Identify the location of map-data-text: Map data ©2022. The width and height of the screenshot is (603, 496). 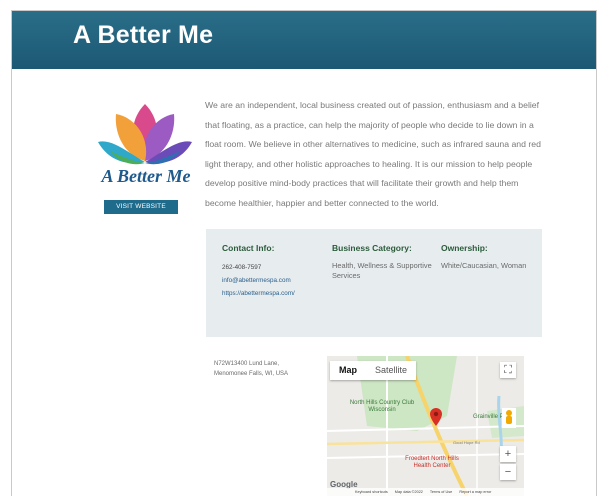
(408, 492).